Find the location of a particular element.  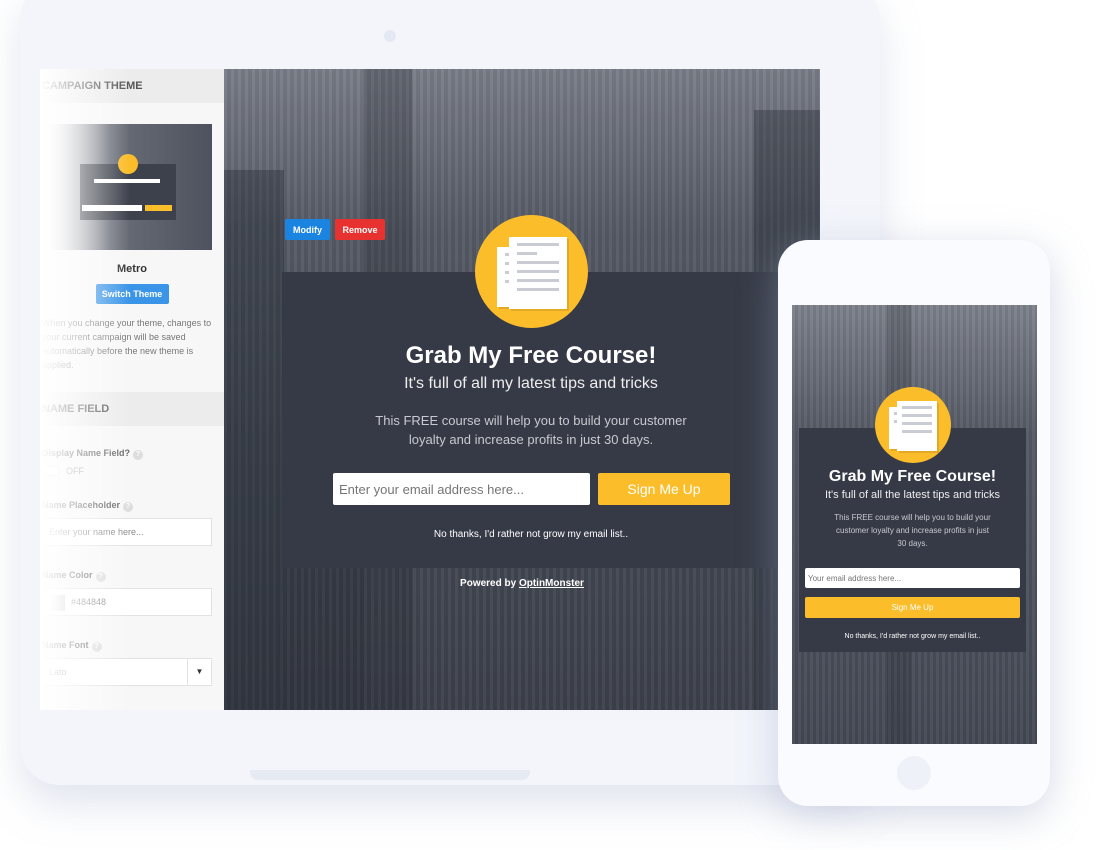

label-text: Display Name Field? is located at coordinates (86, 453).